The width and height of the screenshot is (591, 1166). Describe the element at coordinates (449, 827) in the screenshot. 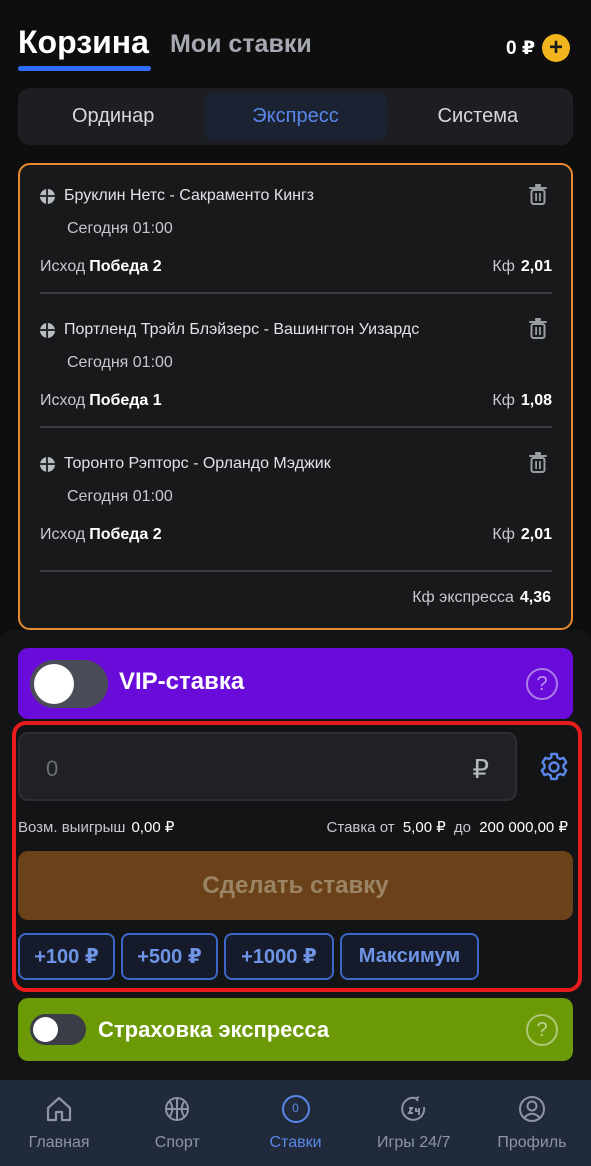

I see `stake-limits: Ставка от 5,00 ₽ до 200 000,00 ₽` at that location.